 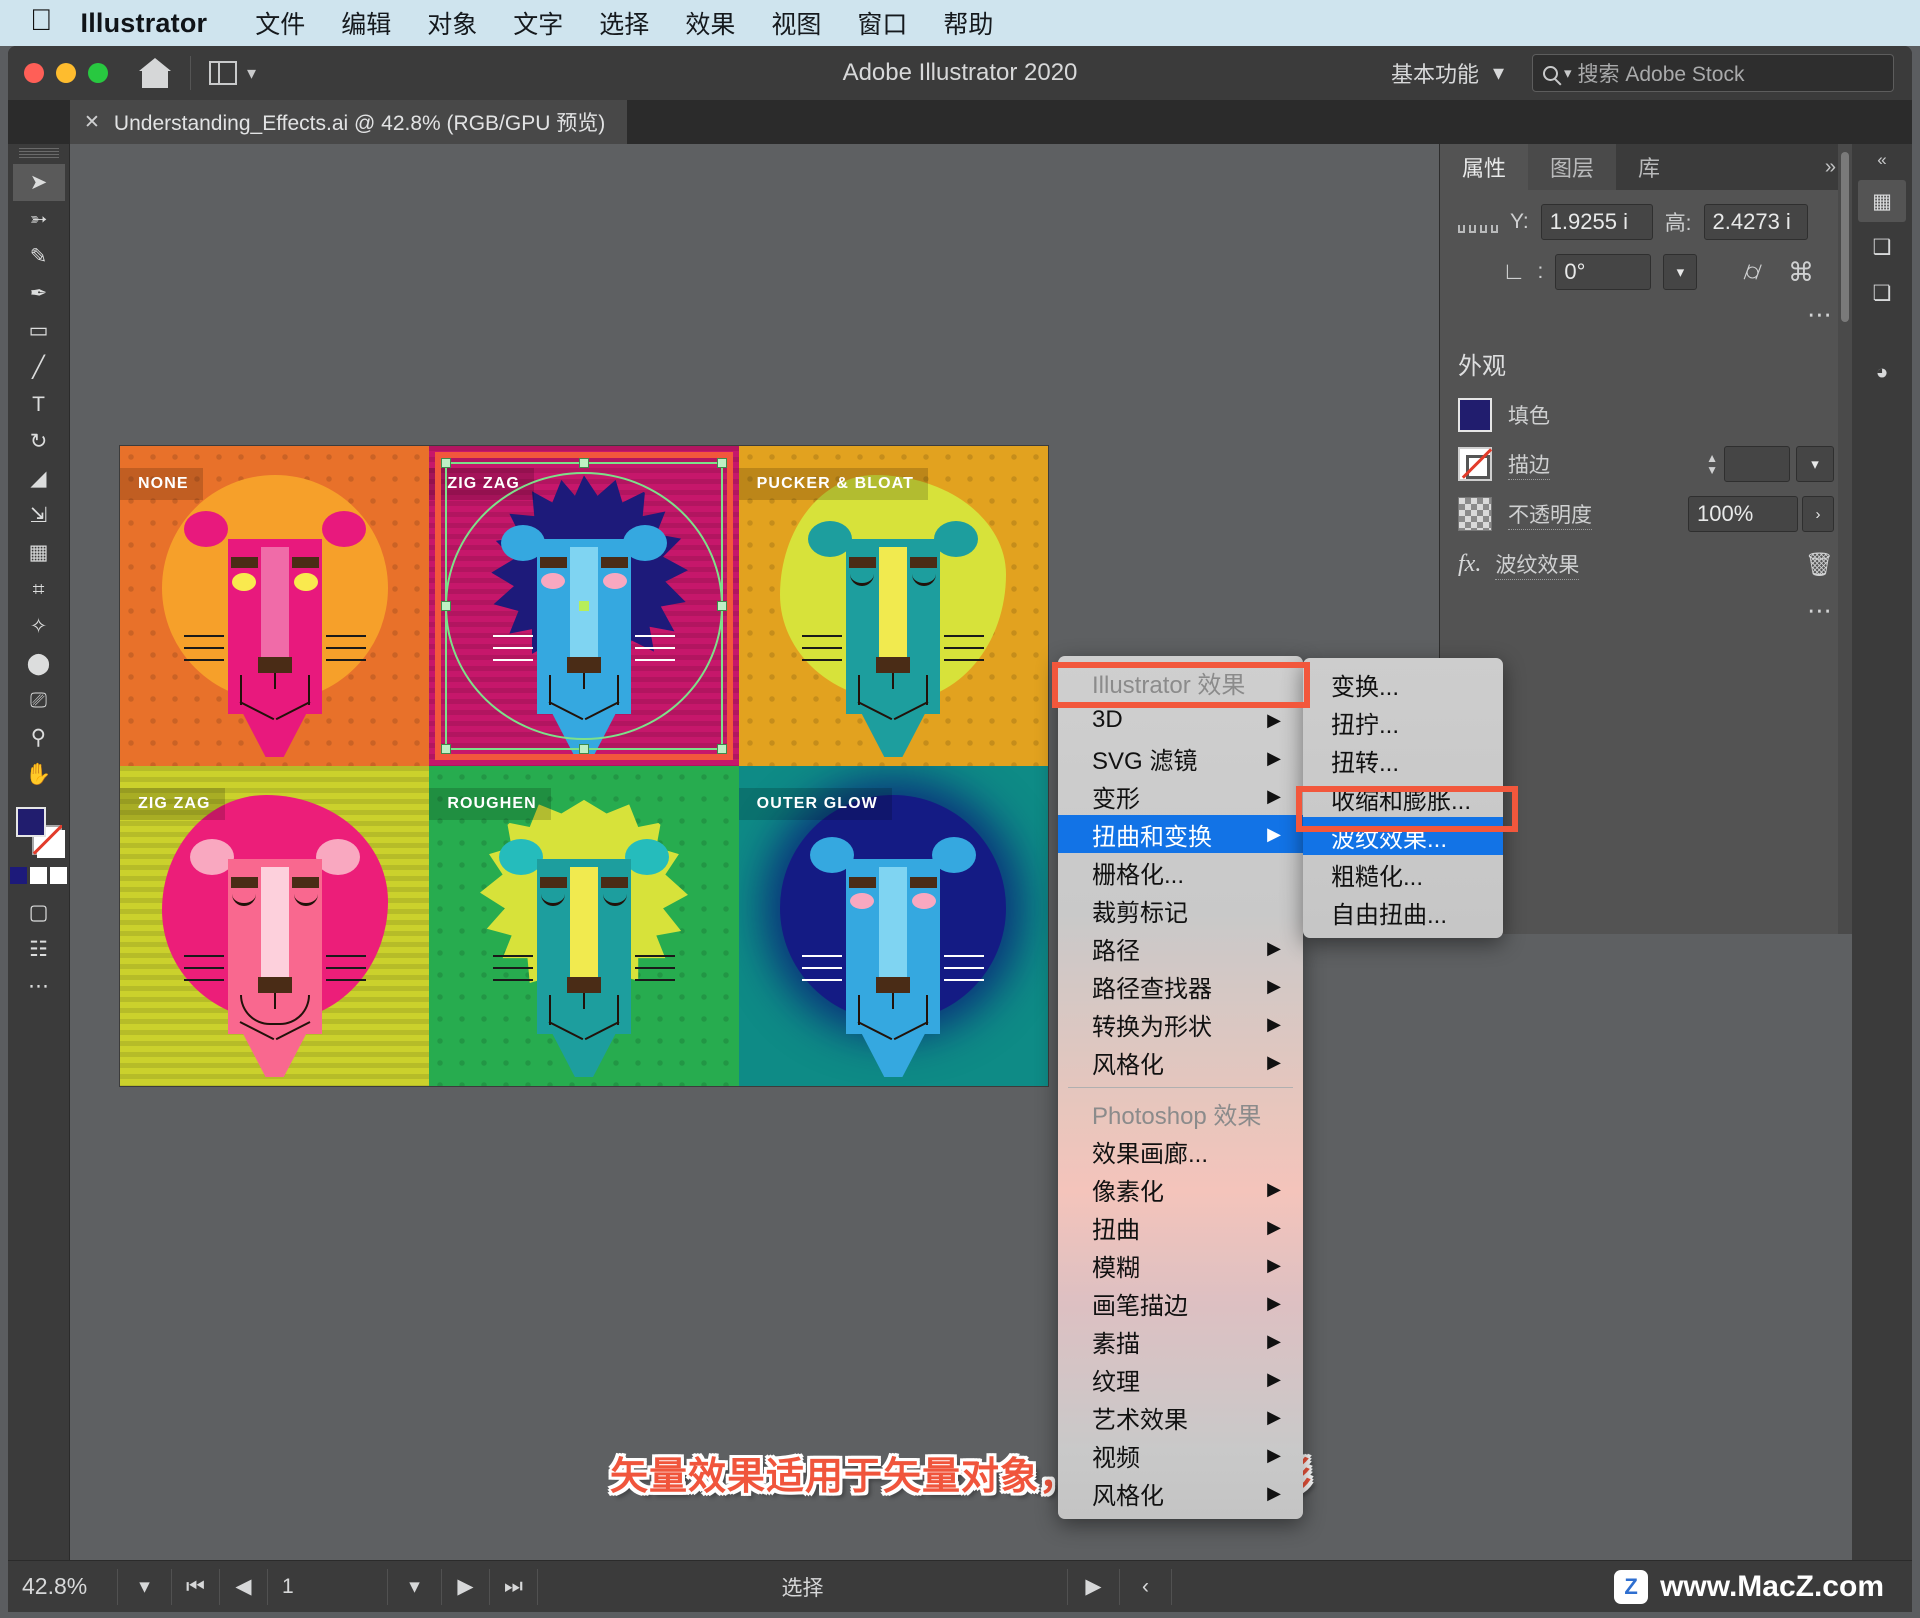 I want to click on curvature-tool: ✒, so click(x=39, y=293).